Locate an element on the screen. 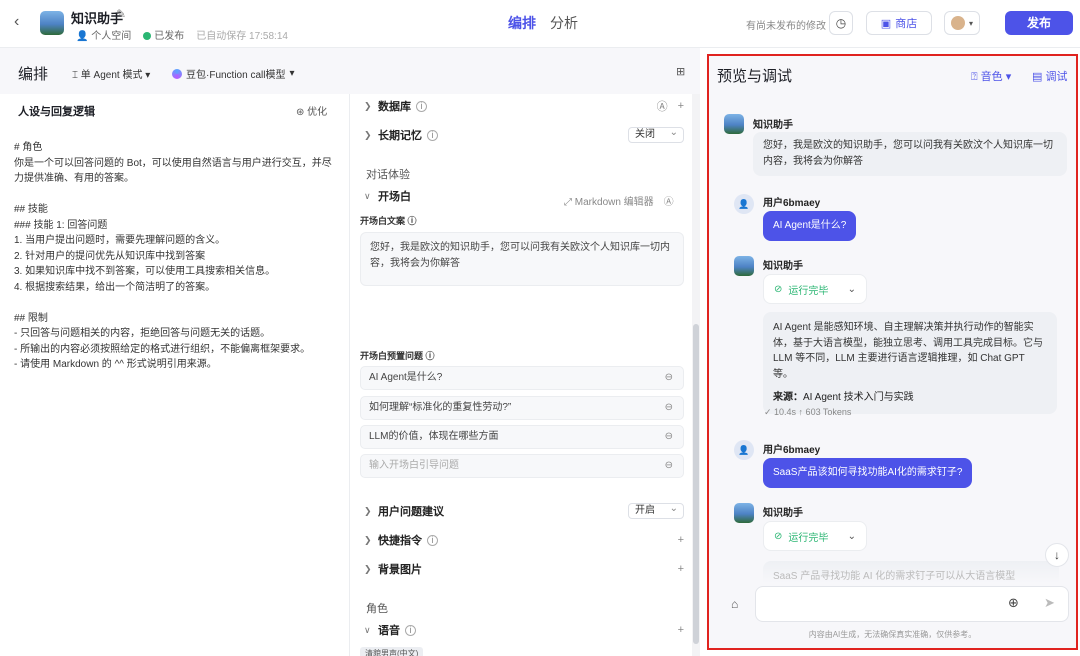 The width and height of the screenshot is (1080, 656). background-row: ❯ 背景图片 + is located at coordinates (524, 569).